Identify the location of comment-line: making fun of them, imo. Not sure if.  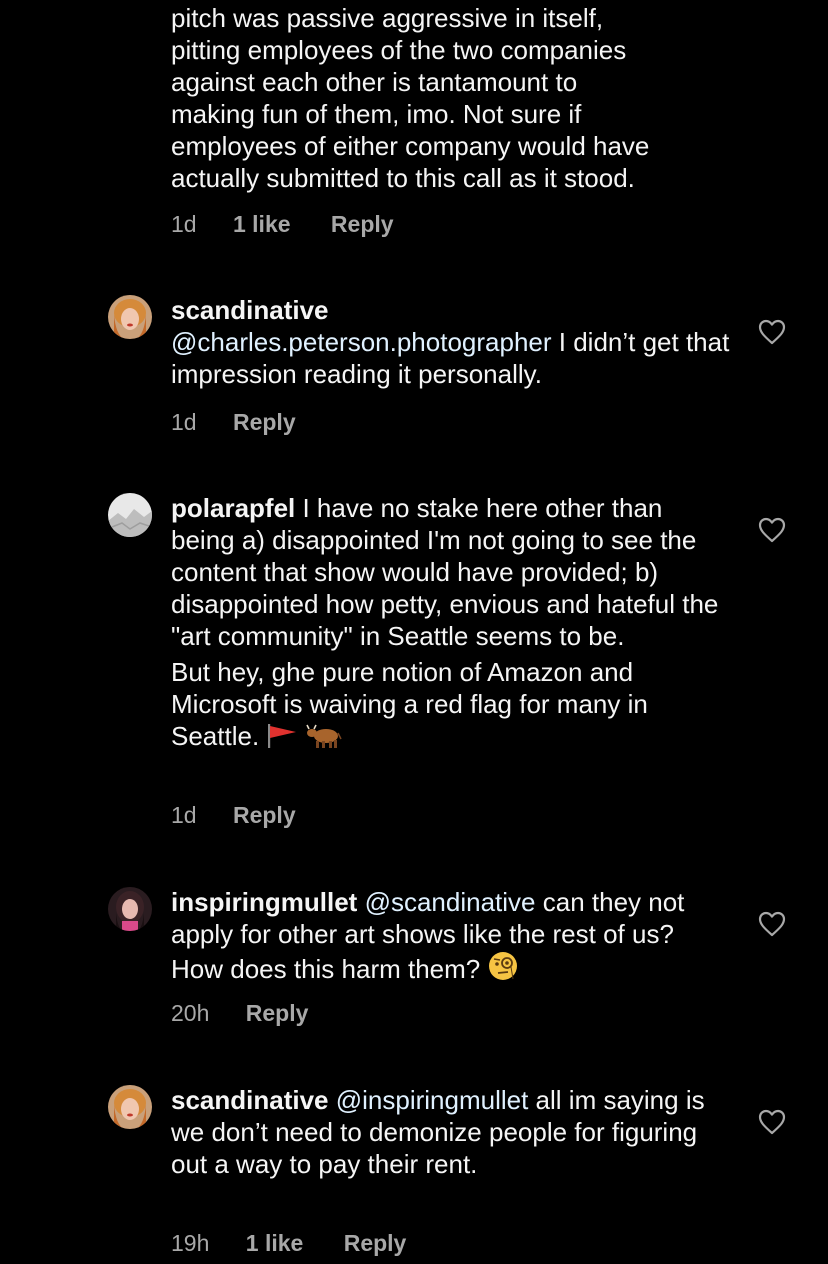
(376, 114).